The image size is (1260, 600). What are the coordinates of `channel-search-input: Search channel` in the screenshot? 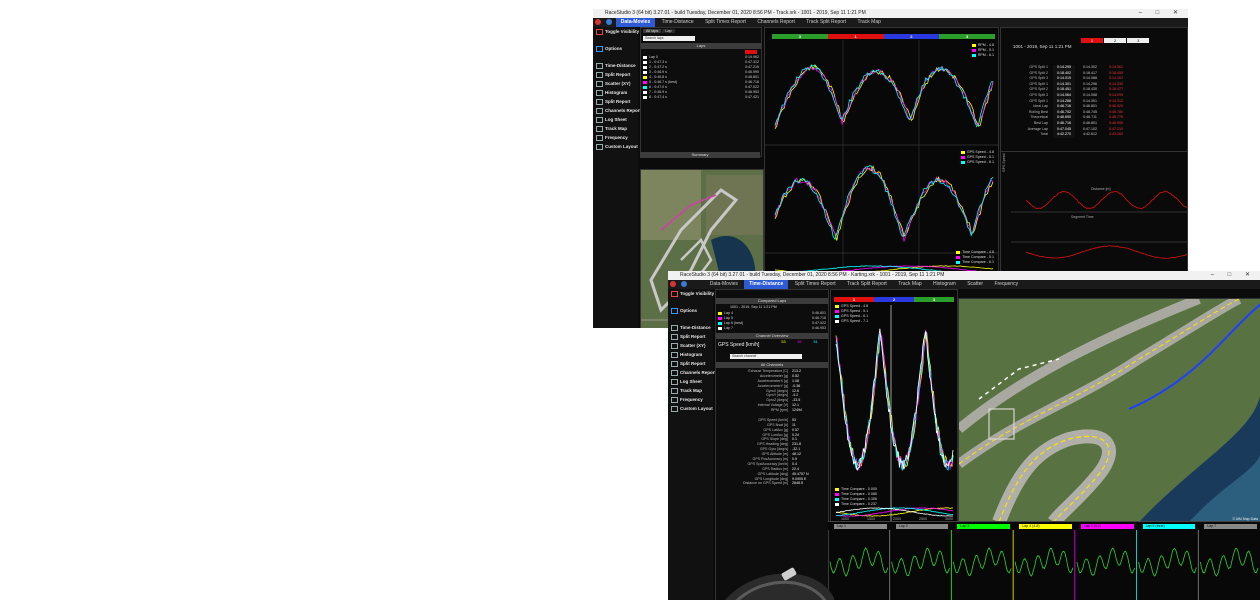 It's located at (766, 356).